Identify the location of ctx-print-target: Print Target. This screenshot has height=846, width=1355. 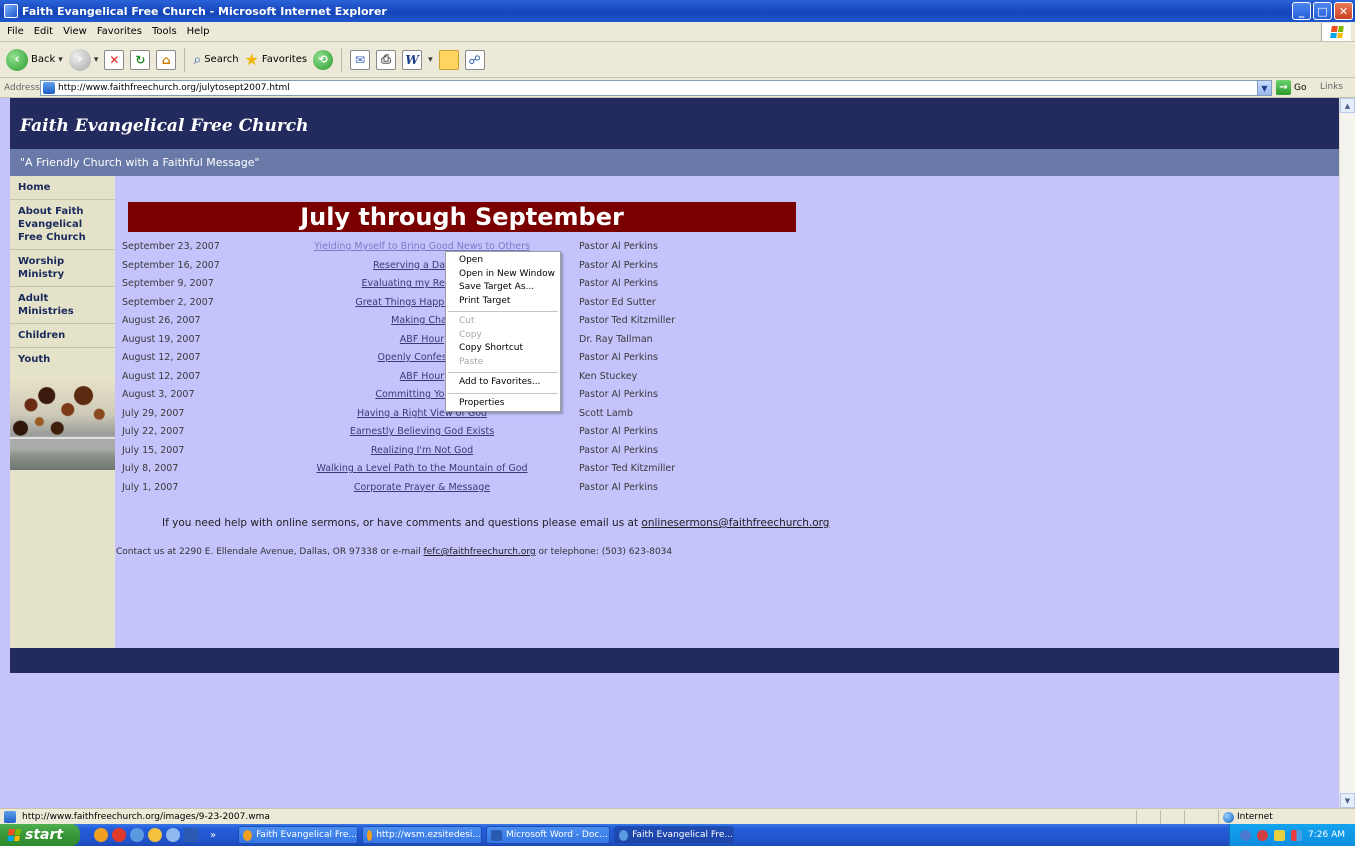
(503, 302).